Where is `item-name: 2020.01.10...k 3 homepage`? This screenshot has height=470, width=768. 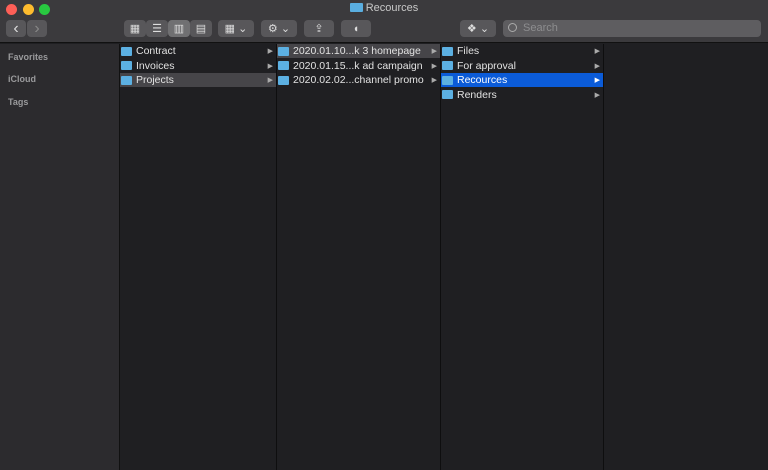
item-name: 2020.01.10...k 3 homepage is located at coordinates (357, 51).